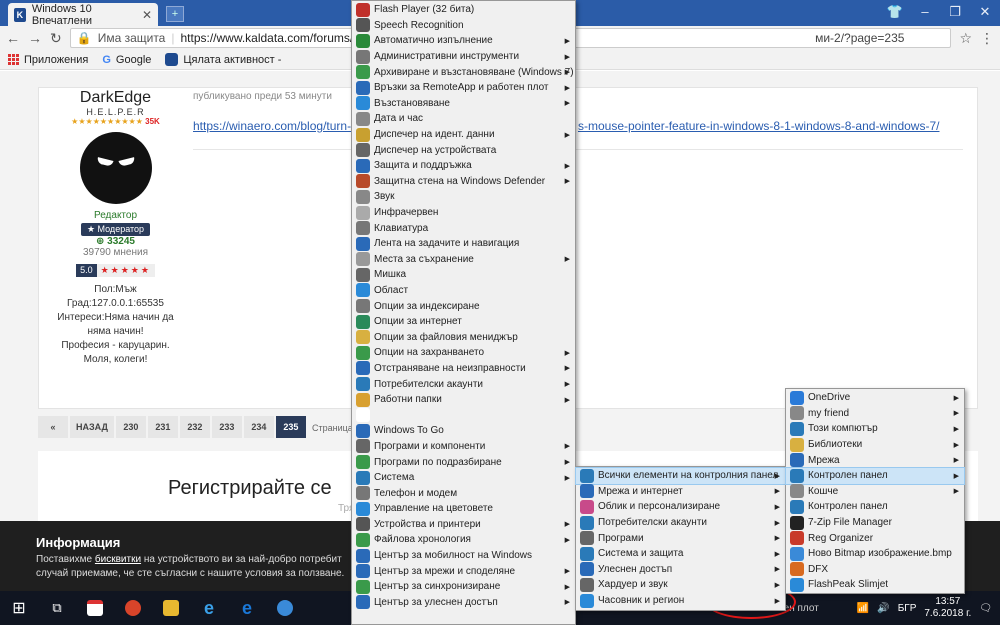 This screenshot has height=625, width=1000. What do you see at coordinates (223, 59) in the screenshot?
I see `bookmark-activity: Цялата активност -` at bounding box center [223, 59].